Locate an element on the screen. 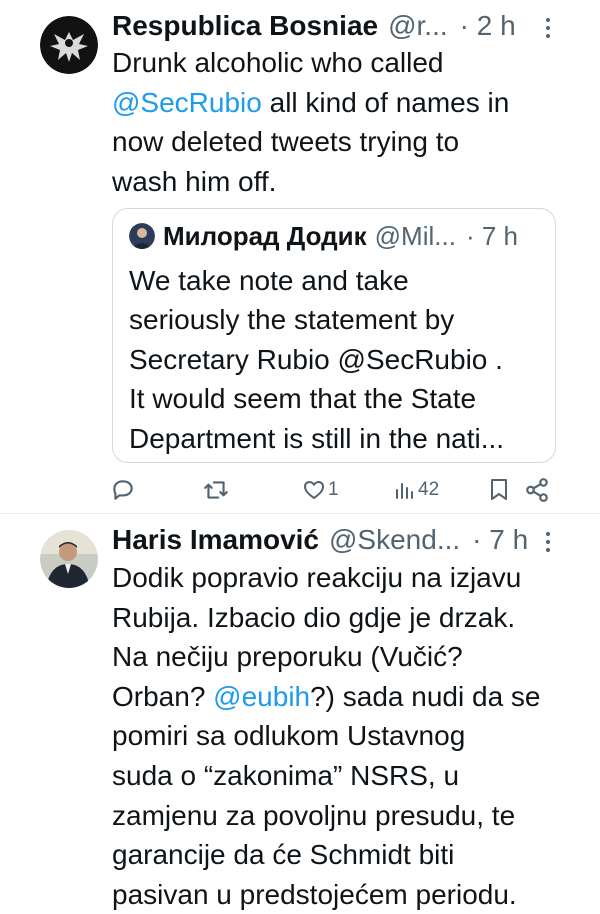  bookmark-button is located at coordinates (499, 490).